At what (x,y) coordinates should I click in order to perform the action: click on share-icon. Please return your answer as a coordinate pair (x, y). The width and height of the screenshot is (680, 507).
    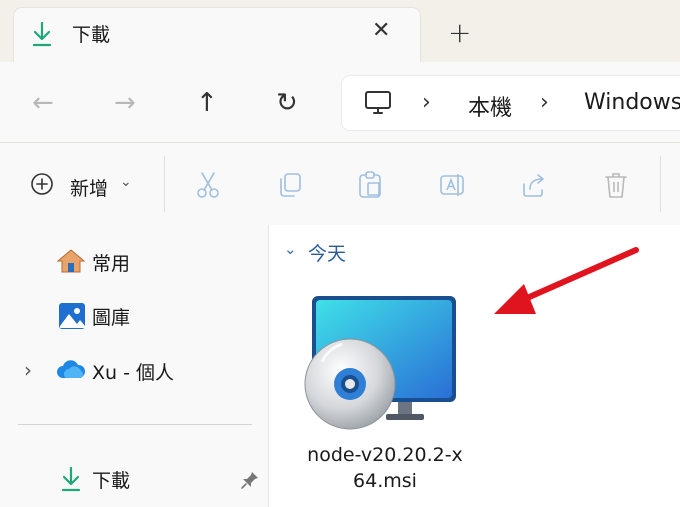
    Looking at the image, I should click on (534, 185).